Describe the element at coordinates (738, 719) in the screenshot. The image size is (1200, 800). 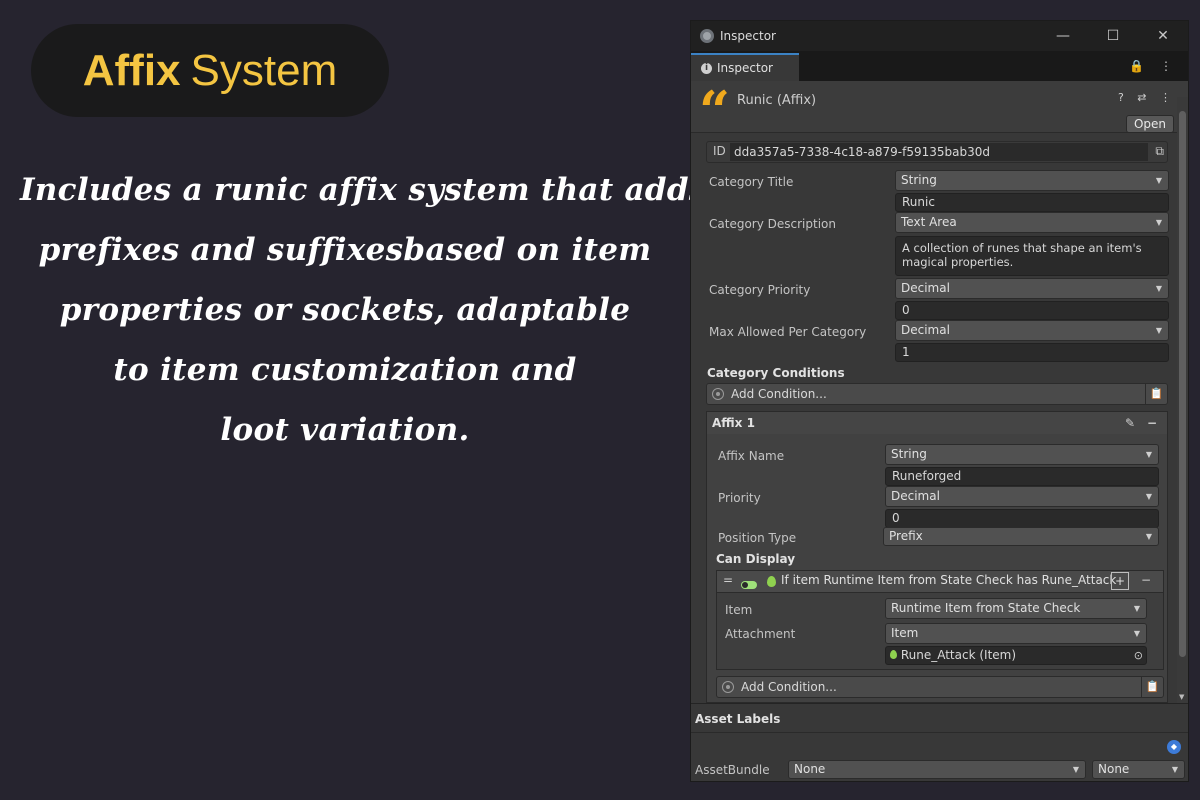
I see `asset-labels-heading: Asset Labels` at that location.